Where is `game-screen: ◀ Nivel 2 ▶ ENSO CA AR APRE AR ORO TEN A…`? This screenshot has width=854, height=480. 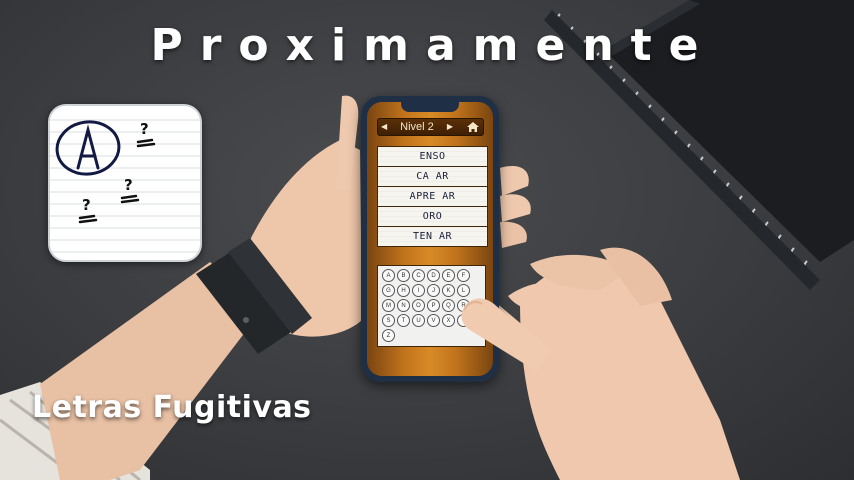 game-screen: ◀ Nivel 2 ▶ ENSO CA AR APRE AR ORO TEN A… is located at coordinates (430, 239).